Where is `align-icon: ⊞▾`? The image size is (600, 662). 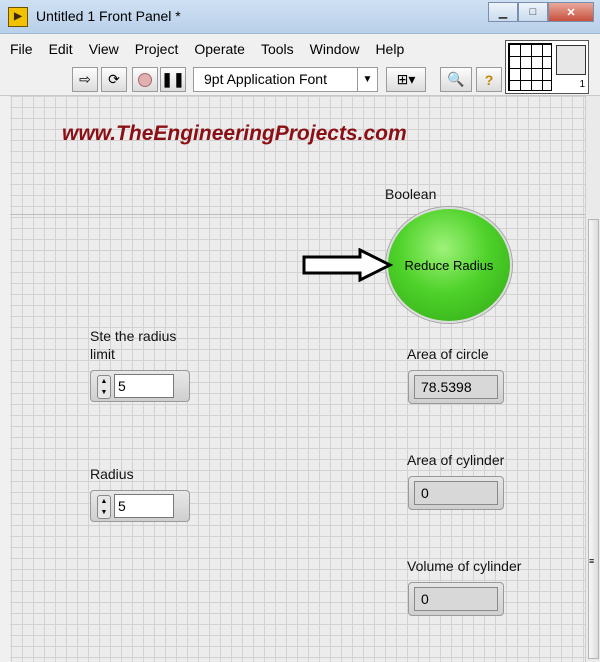
align-icon: ⊞▾ is located at coordinates (406, 79).